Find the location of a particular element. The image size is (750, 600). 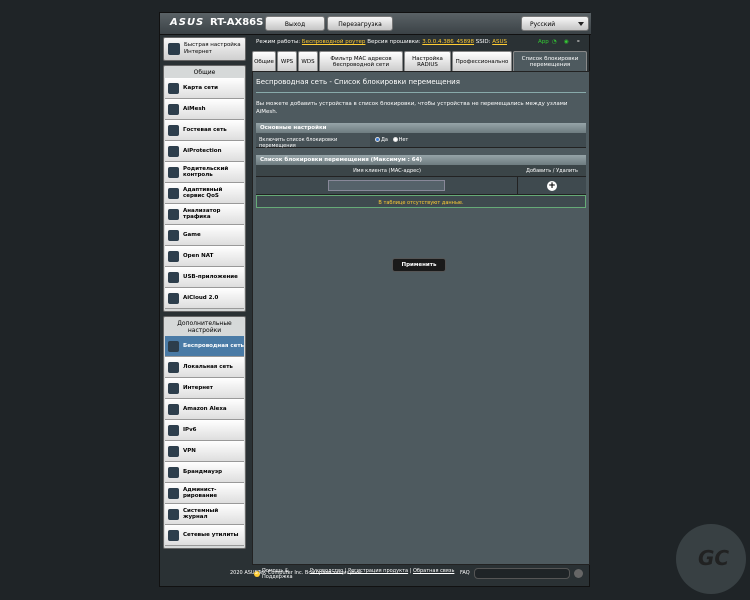

quick-setup-button: Быстрая настройка Интернет is located at coordinates (204, 49).